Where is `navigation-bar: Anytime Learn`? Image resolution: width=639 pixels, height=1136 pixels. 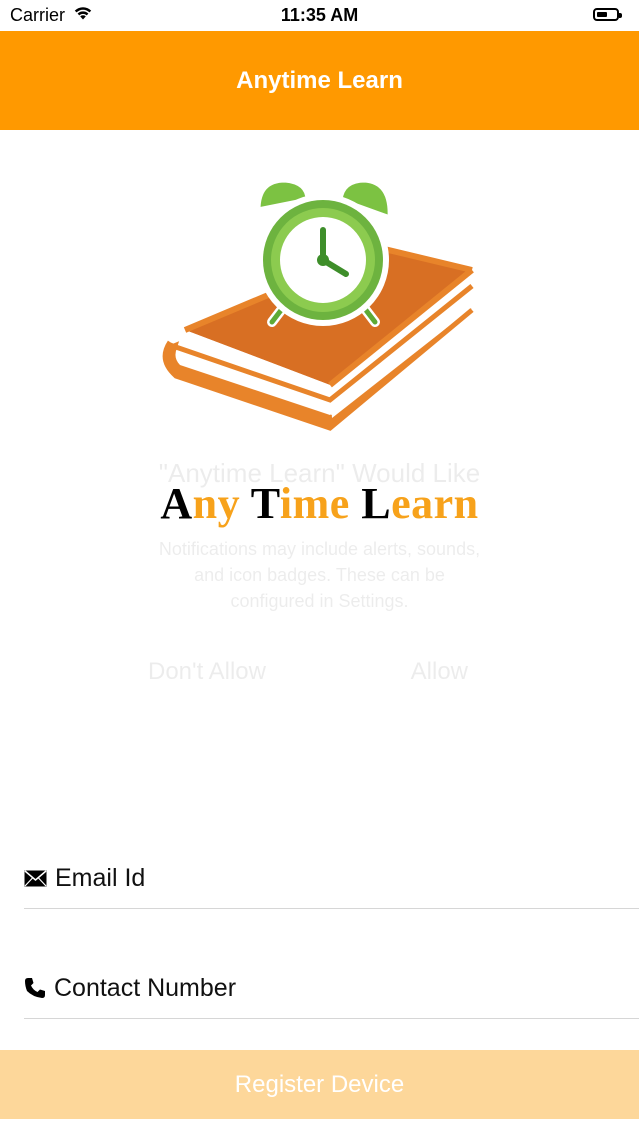
navigation-bar: Anytime Learn is located at coordinates (319, 80).